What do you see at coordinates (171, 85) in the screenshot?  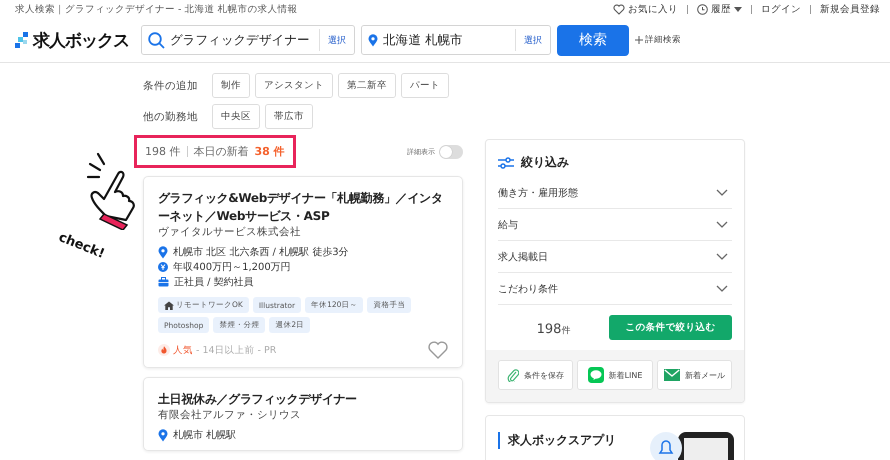 I see `refine-label: 条件の追加` at bounding box center [171, 85].